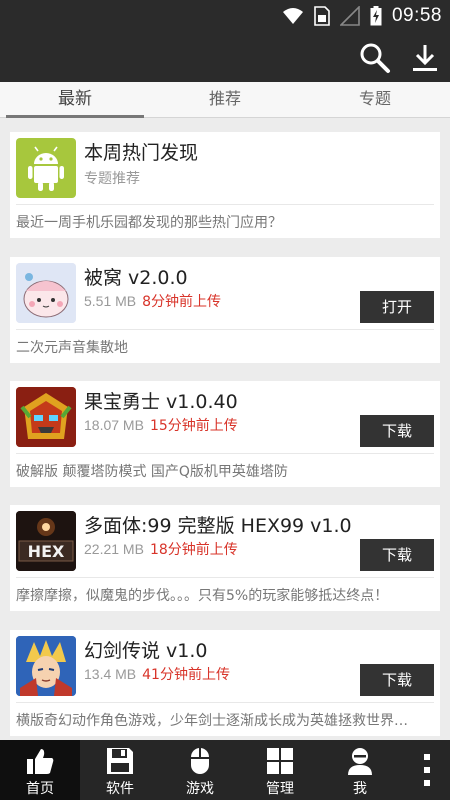 This screenshot has height=800, width=450. What do you see at coordinates (292, 16) in the screenshot?
I see `wifi-icon` at bounding box center [292, 16].